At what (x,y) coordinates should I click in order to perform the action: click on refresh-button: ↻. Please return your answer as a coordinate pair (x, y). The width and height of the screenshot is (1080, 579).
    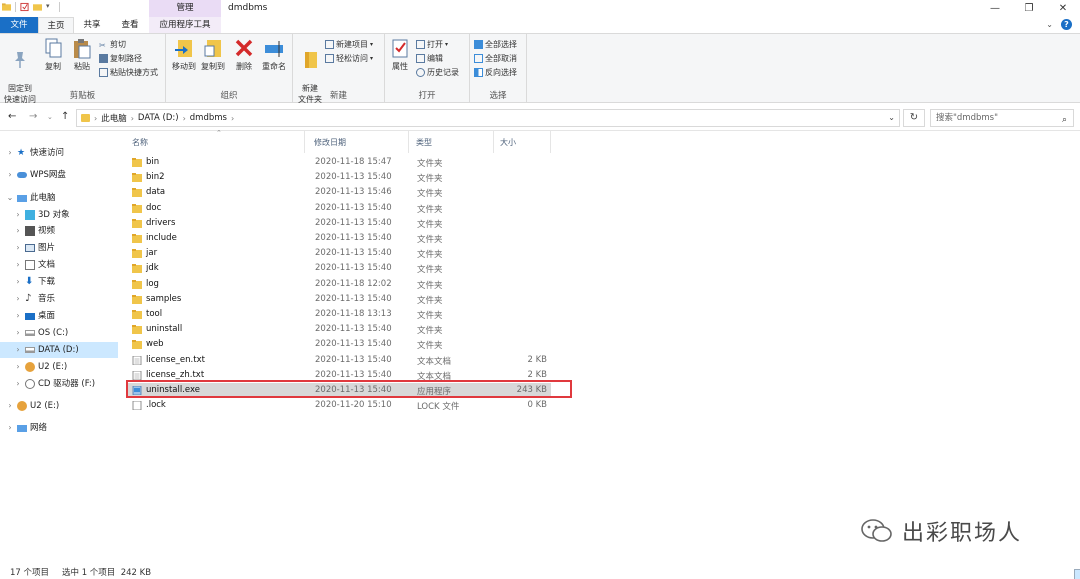
    Looking at the image, I should click on (914, 118).